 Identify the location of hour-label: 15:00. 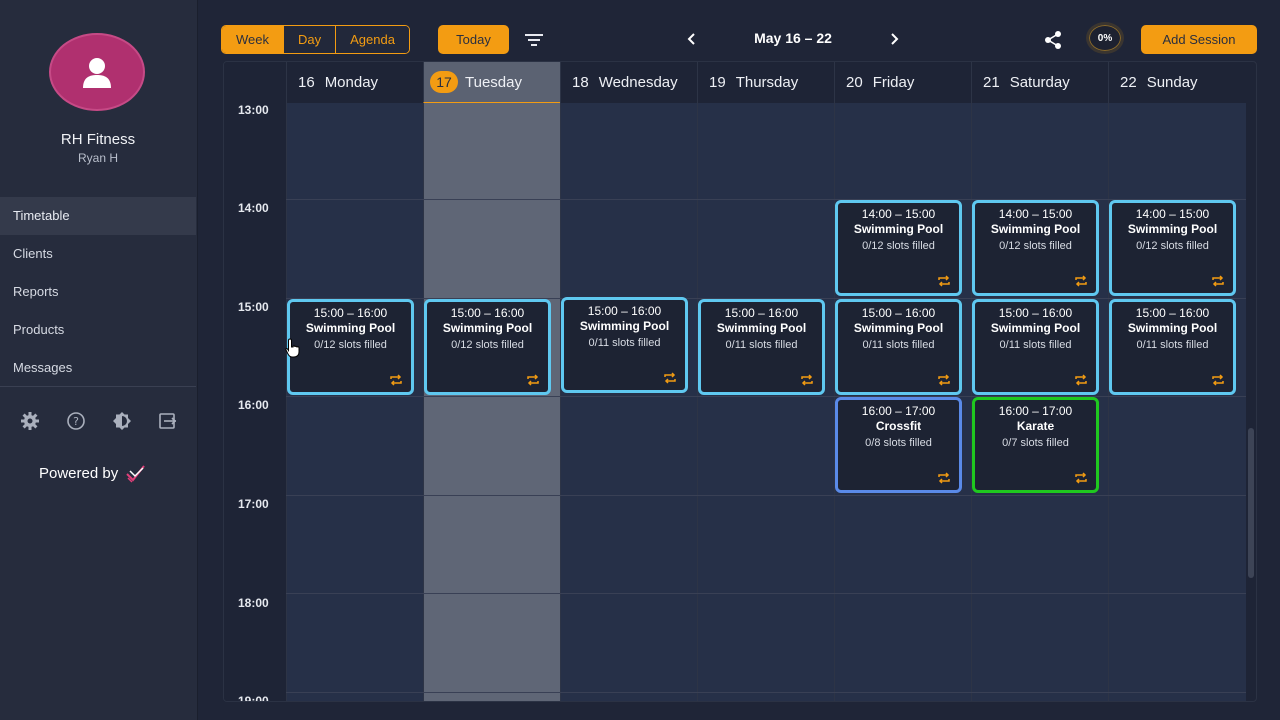
(253, 307).